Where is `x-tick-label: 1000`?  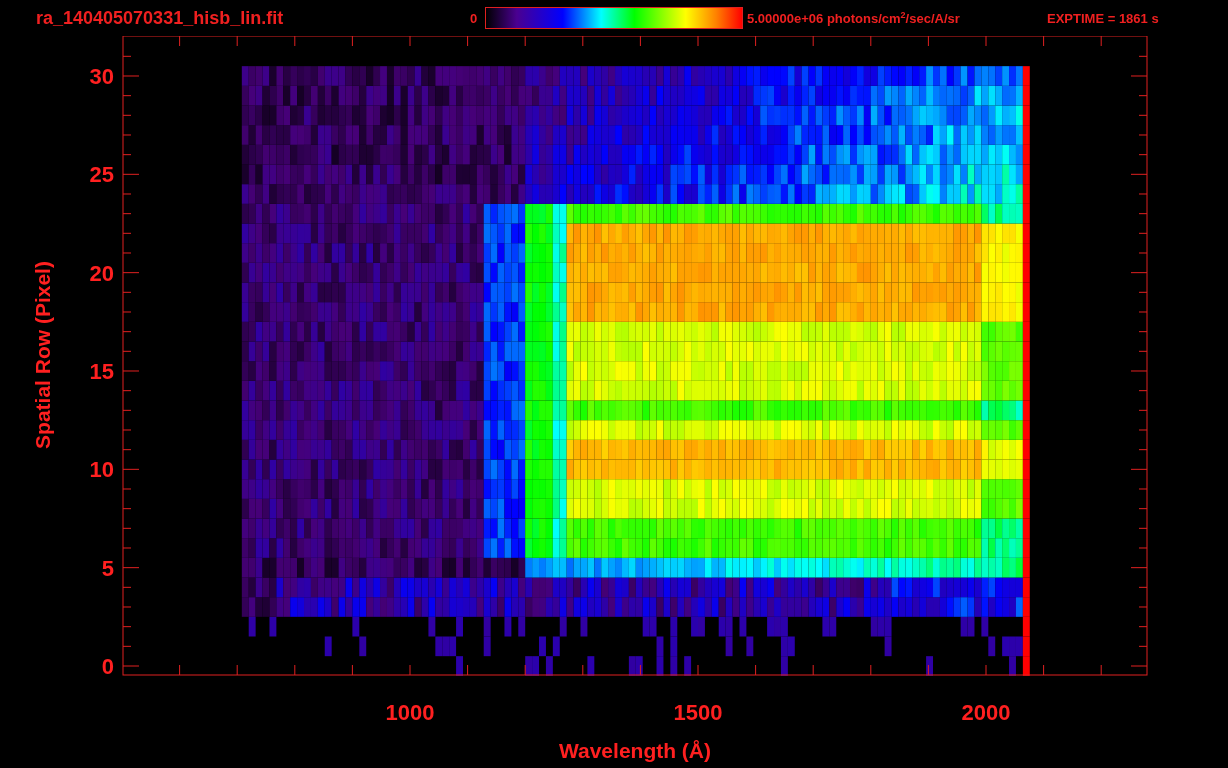 x-tick-label: 1000 is located at coordinates (410, 712).